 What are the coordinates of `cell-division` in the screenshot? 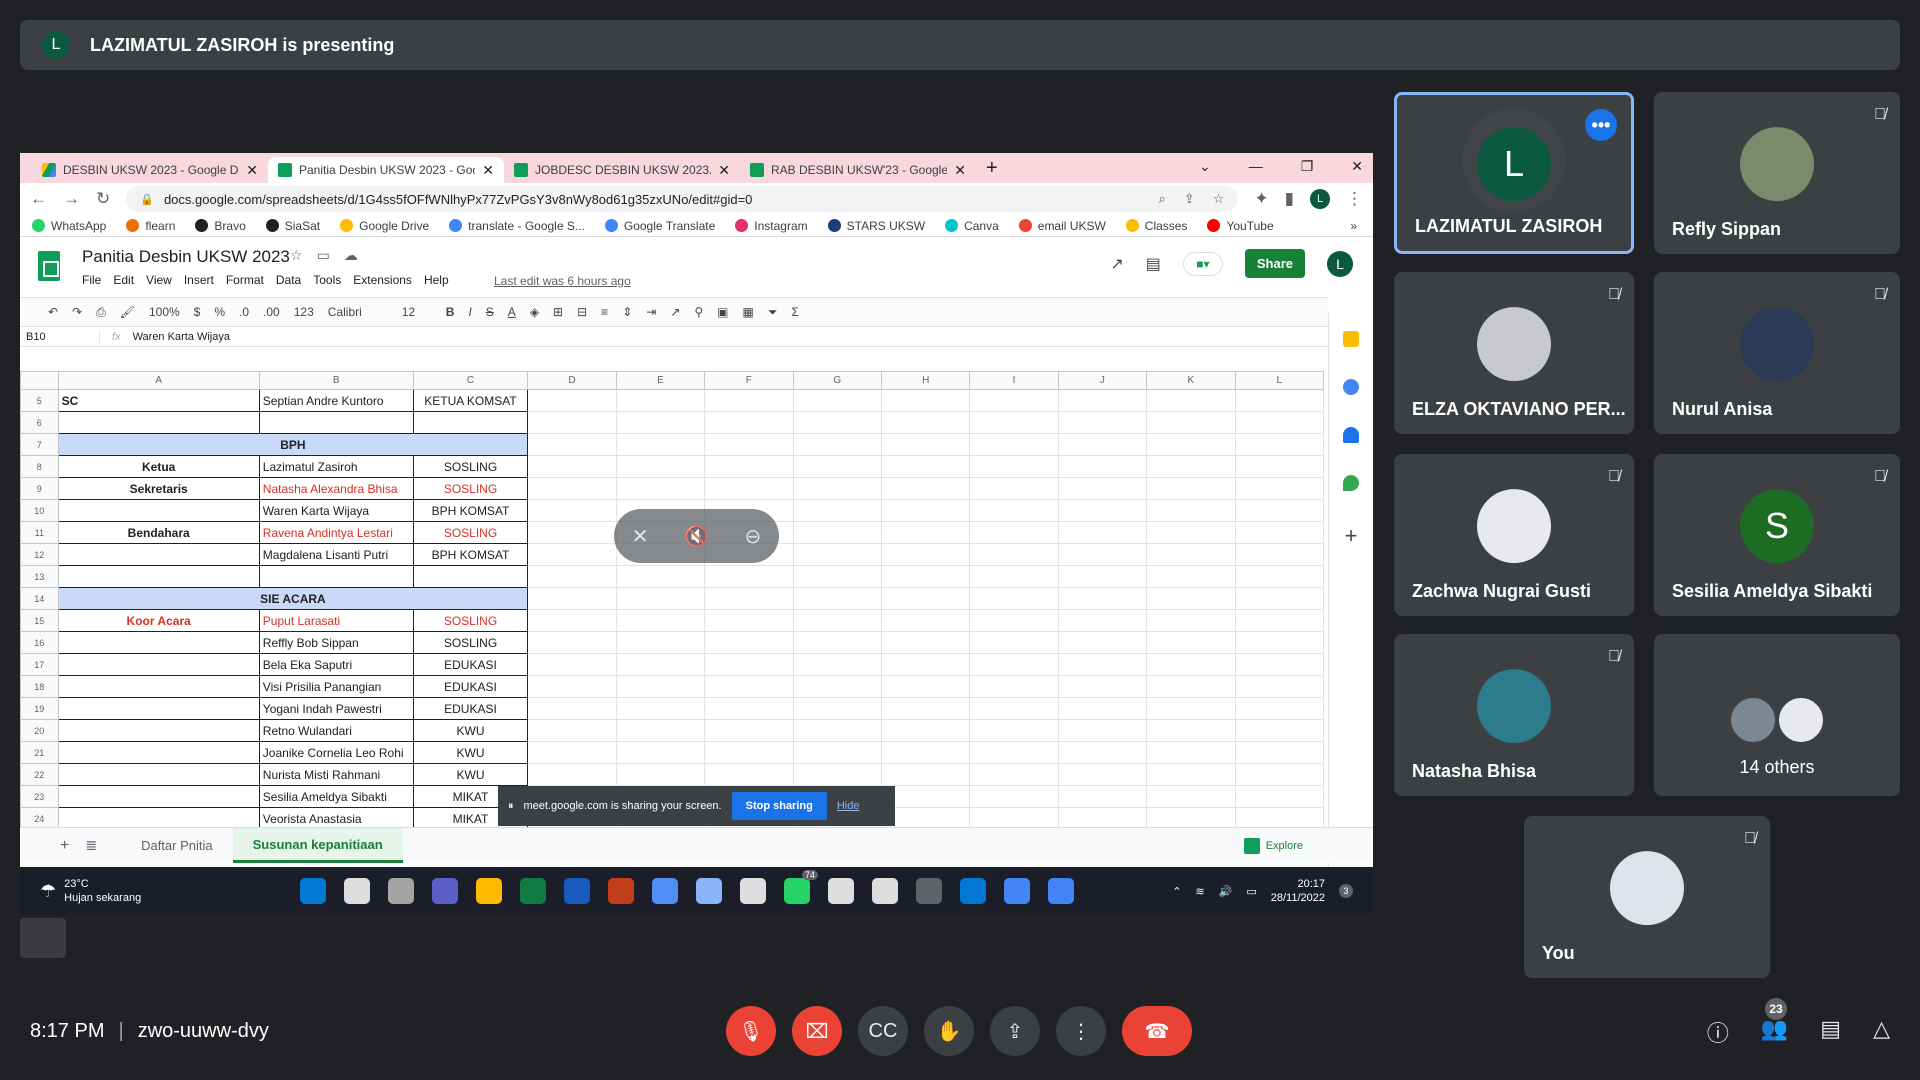 It's located at (470, 422).